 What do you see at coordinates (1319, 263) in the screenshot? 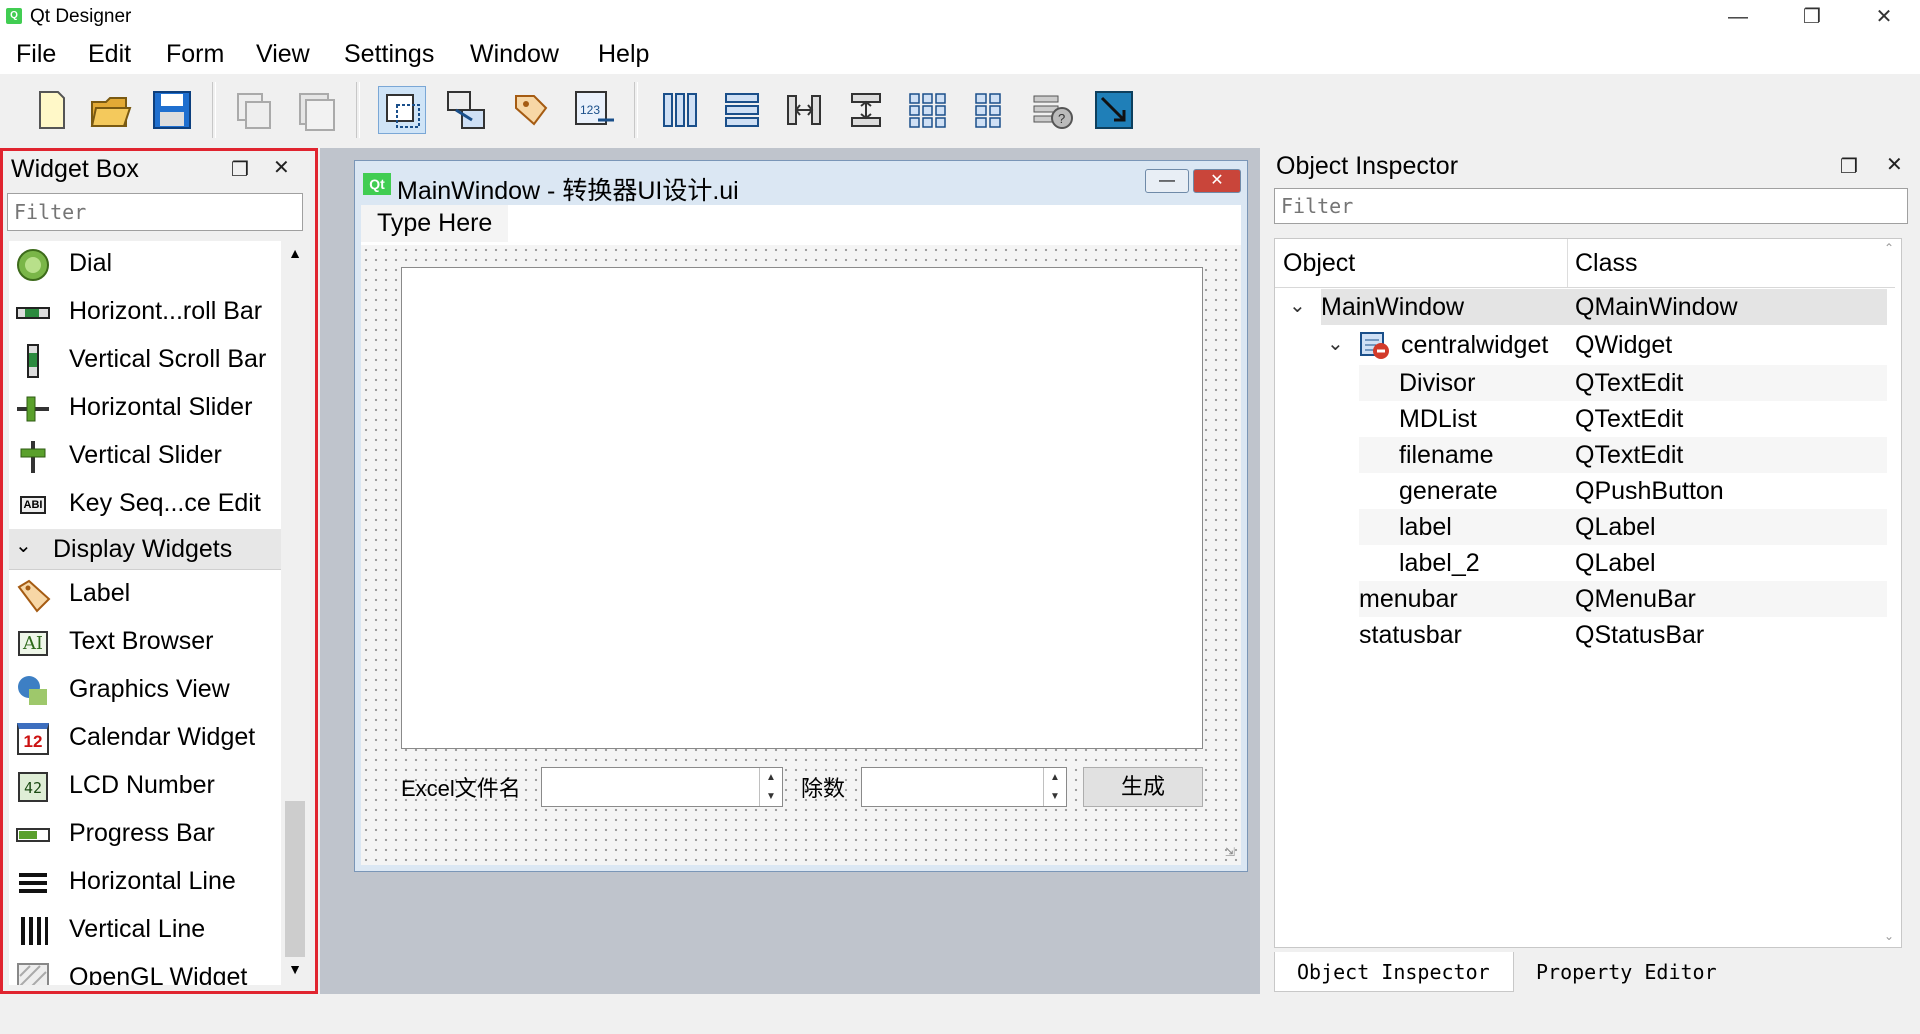
I see `column-header-object: Object` at bounding box center [1319, 263].